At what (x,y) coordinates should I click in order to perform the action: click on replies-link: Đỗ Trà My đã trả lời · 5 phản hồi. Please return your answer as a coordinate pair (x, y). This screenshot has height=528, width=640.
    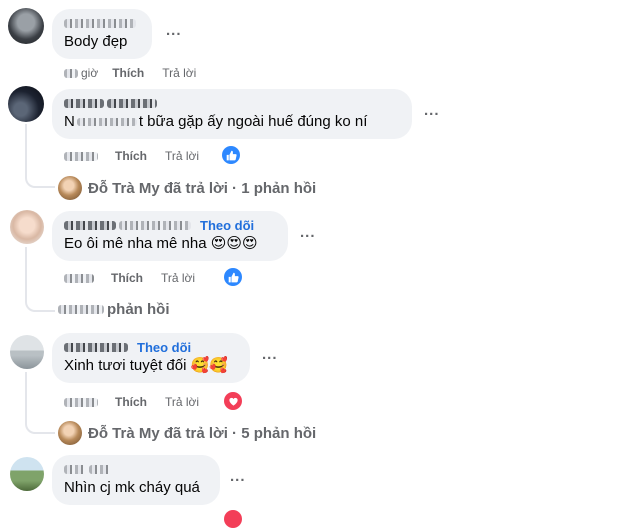
    Looking at the image, I should click on (187, 433).